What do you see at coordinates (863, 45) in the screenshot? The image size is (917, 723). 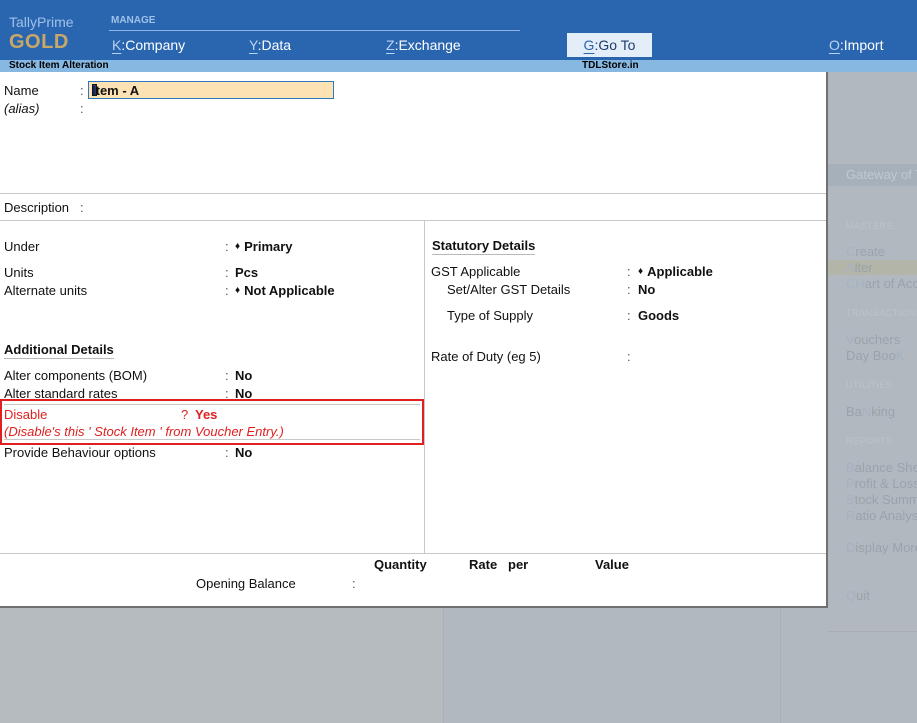 I see `menu-label: Import` at bounding box center [863, 45].